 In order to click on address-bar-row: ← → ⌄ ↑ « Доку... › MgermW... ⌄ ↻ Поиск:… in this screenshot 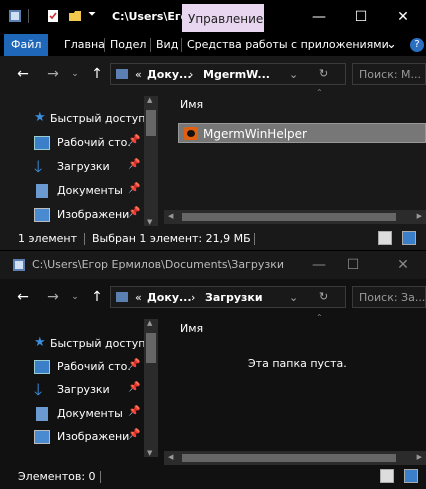, I will do `click(213, 75)`.